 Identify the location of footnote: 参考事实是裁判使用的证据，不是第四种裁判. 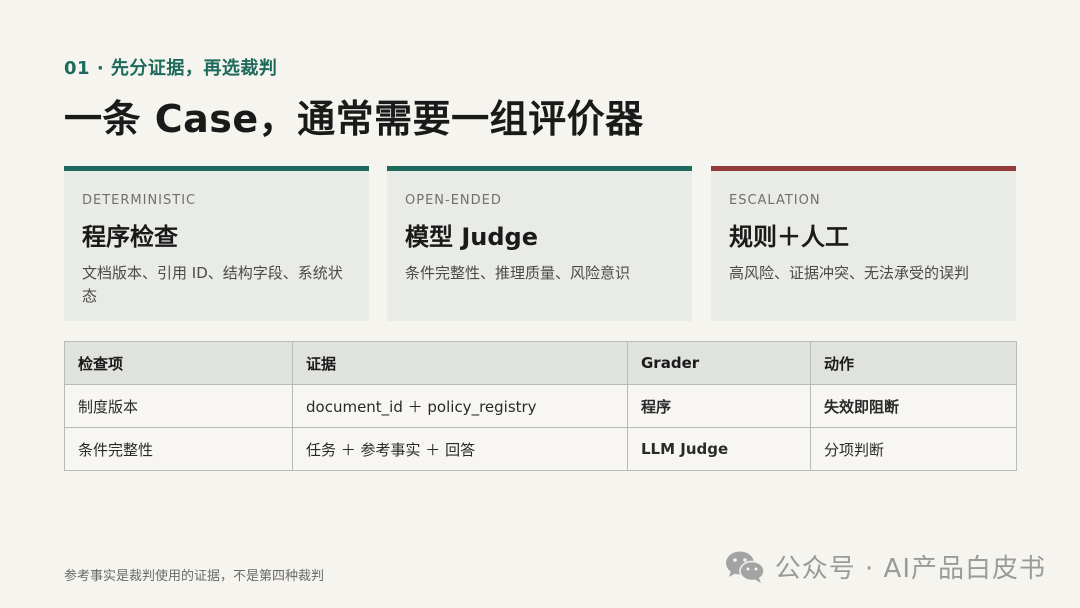
(194, 576).